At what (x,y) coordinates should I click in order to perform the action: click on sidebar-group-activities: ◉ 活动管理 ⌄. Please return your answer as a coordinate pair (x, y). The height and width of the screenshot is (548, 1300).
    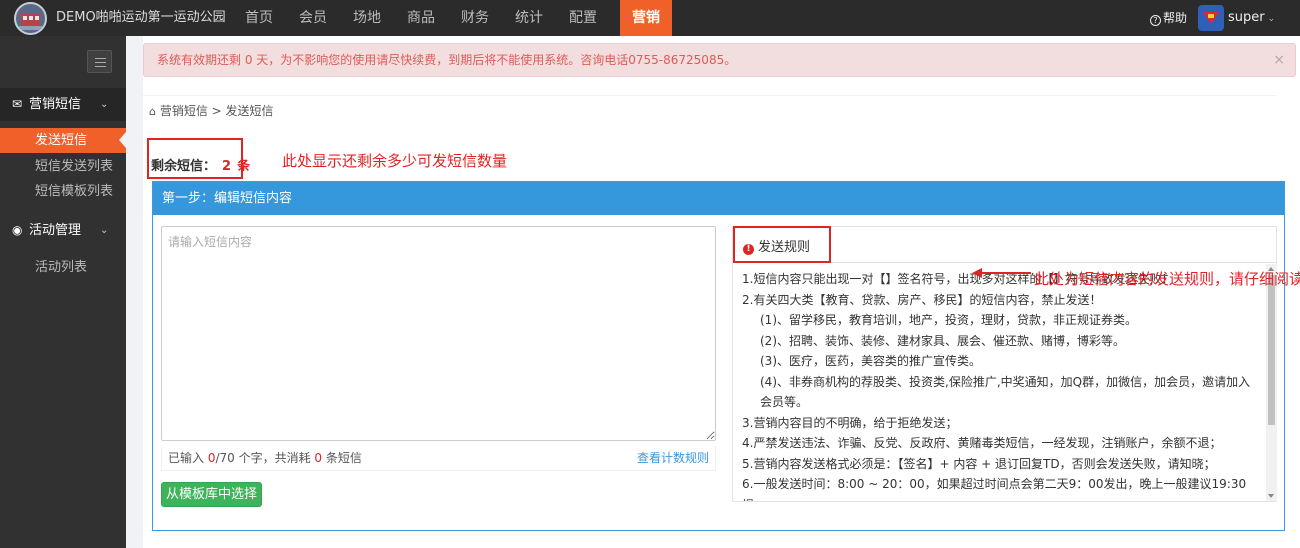
    Looking at the image, I should click on (63, 230).